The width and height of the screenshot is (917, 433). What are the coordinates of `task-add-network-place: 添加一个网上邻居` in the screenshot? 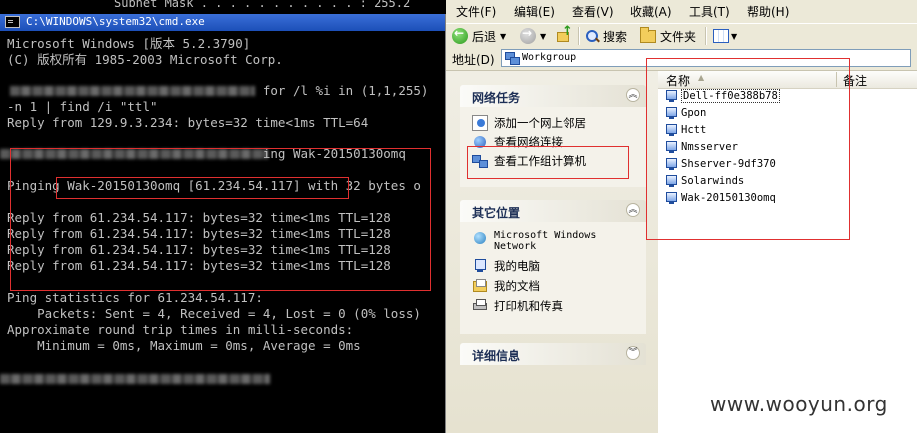 It's located at (529, 123).